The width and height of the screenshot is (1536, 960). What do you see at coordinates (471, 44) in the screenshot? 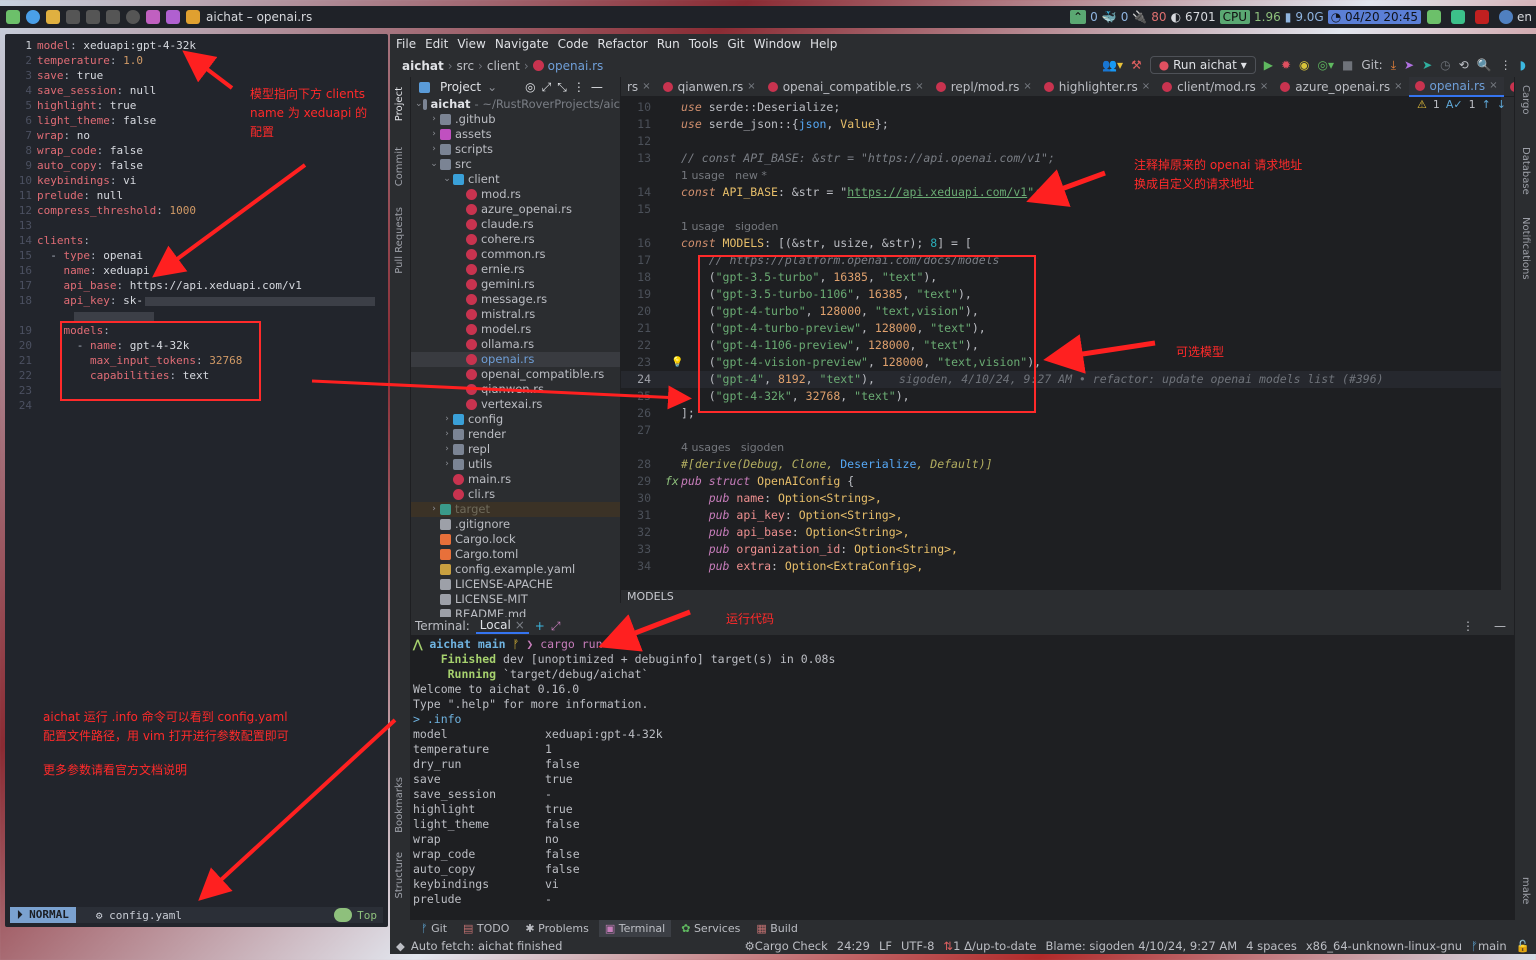
I see `menu-view: View` at bounding box center [471, 44].